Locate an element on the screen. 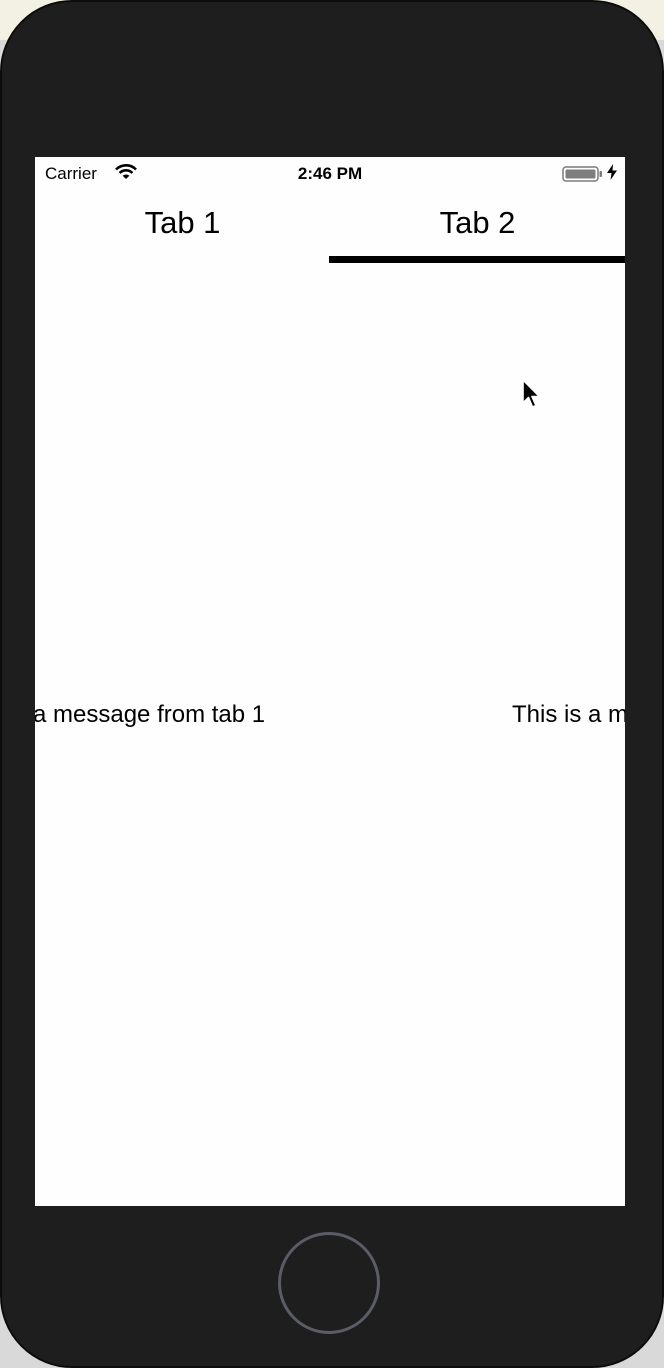 Image resolution: width=664 pixels, height=1368 pixels. tab-2: Tab 2 is located at coordinates (477, 223).